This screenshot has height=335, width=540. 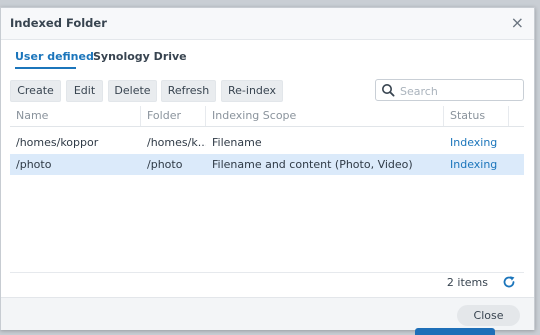 What do you see at coordinates (509, 282) in the screenshot?
I see `refresh-icon` at bounding box center [509, 282].